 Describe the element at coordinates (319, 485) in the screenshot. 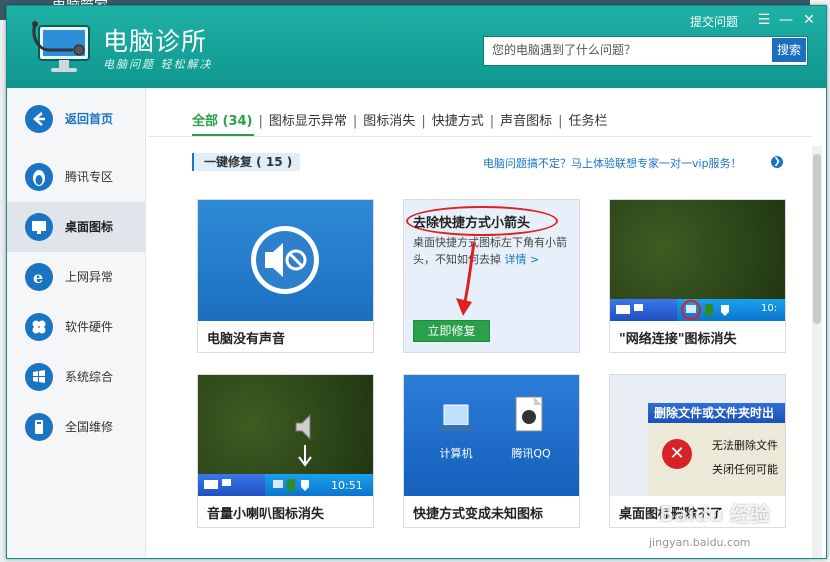

I see `system-tray: 10:51` at that location.